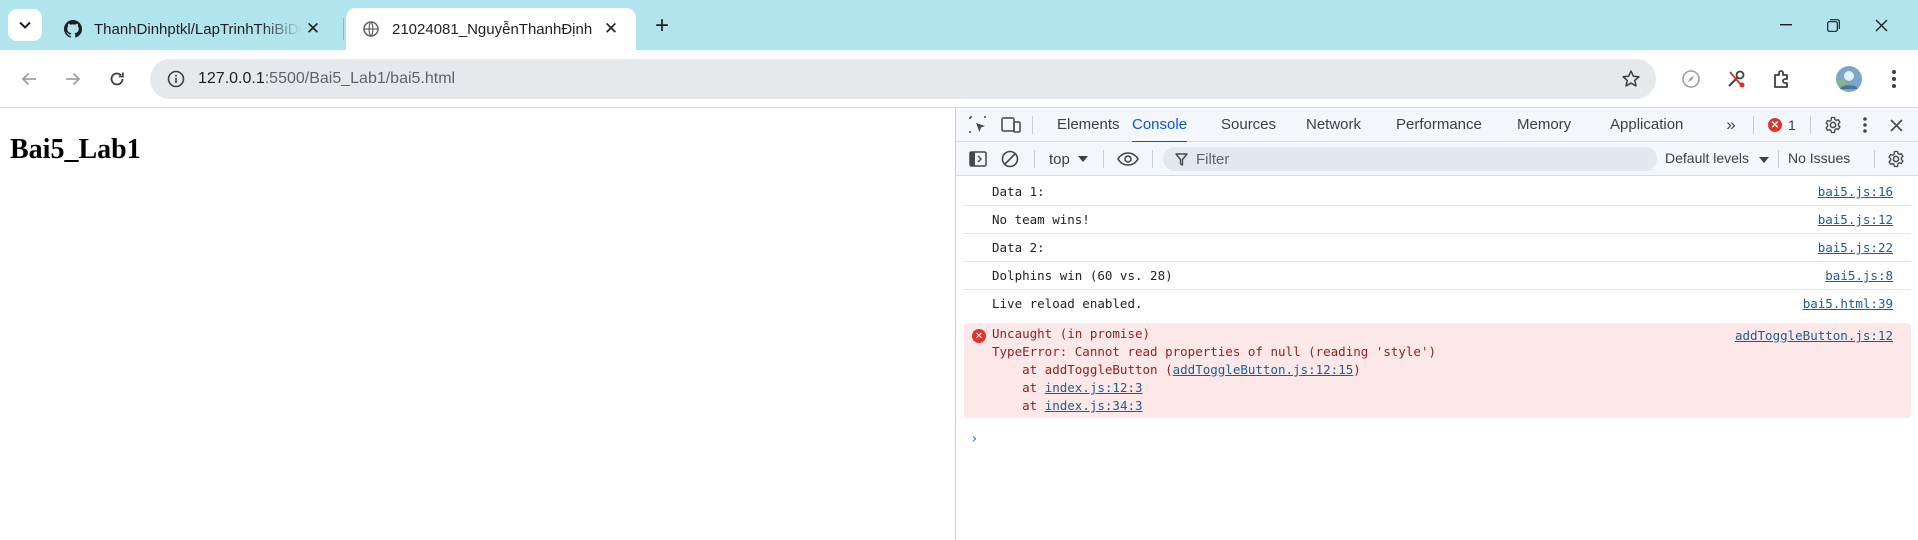 Image resolution: width=1918 pixels, height=540 pixels. What do you see at coordinates (1082, 275) in the screenshot?
I see `message-text: Dolphins win (60 vs. 28)` at bounding box center [1082, 275].